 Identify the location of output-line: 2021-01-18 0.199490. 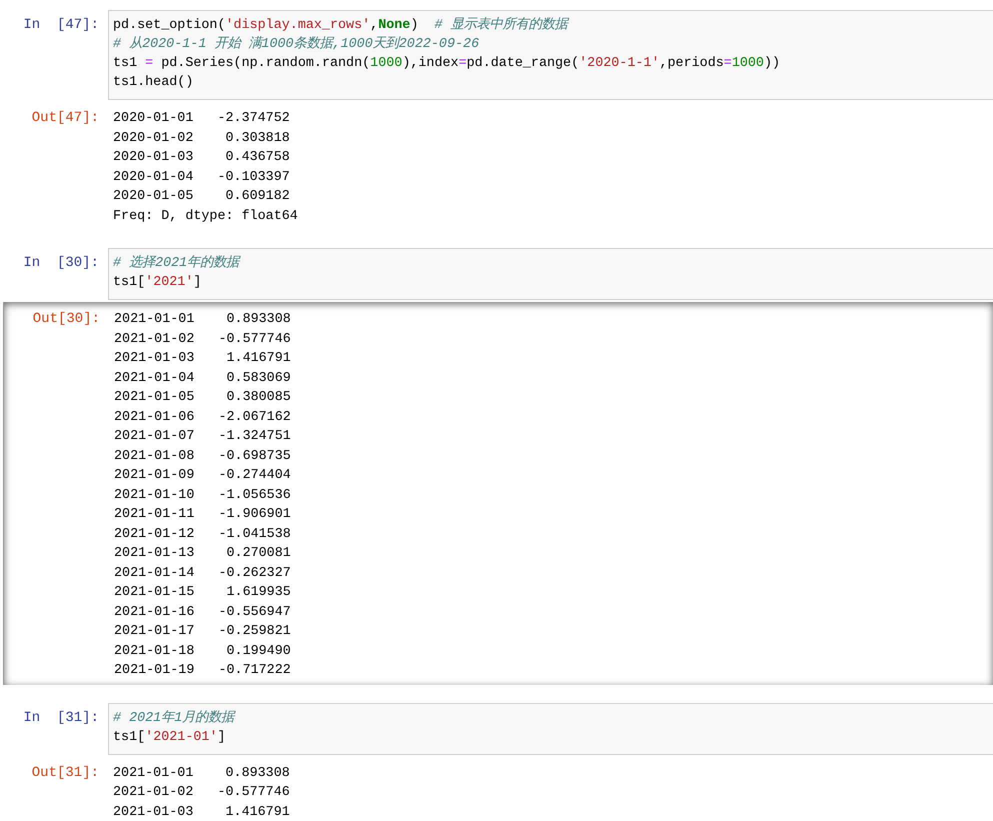
(202, 651).